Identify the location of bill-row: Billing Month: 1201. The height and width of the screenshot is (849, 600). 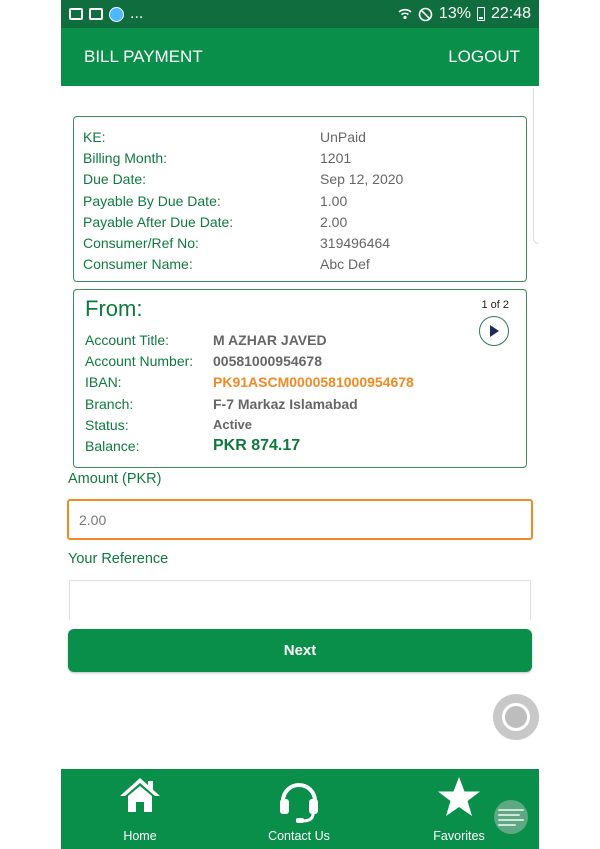
(304, 157).